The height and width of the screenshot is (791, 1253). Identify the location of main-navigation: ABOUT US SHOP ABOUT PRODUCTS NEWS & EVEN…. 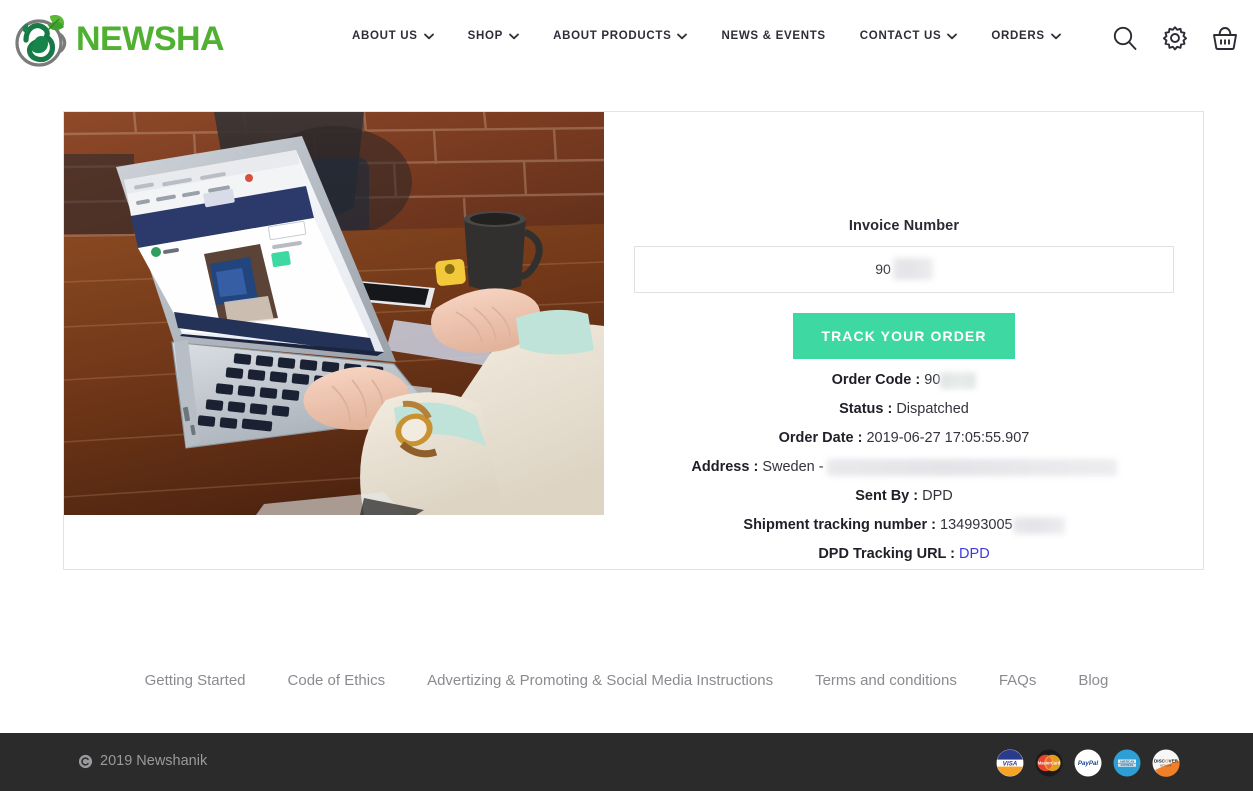
(706, 36).